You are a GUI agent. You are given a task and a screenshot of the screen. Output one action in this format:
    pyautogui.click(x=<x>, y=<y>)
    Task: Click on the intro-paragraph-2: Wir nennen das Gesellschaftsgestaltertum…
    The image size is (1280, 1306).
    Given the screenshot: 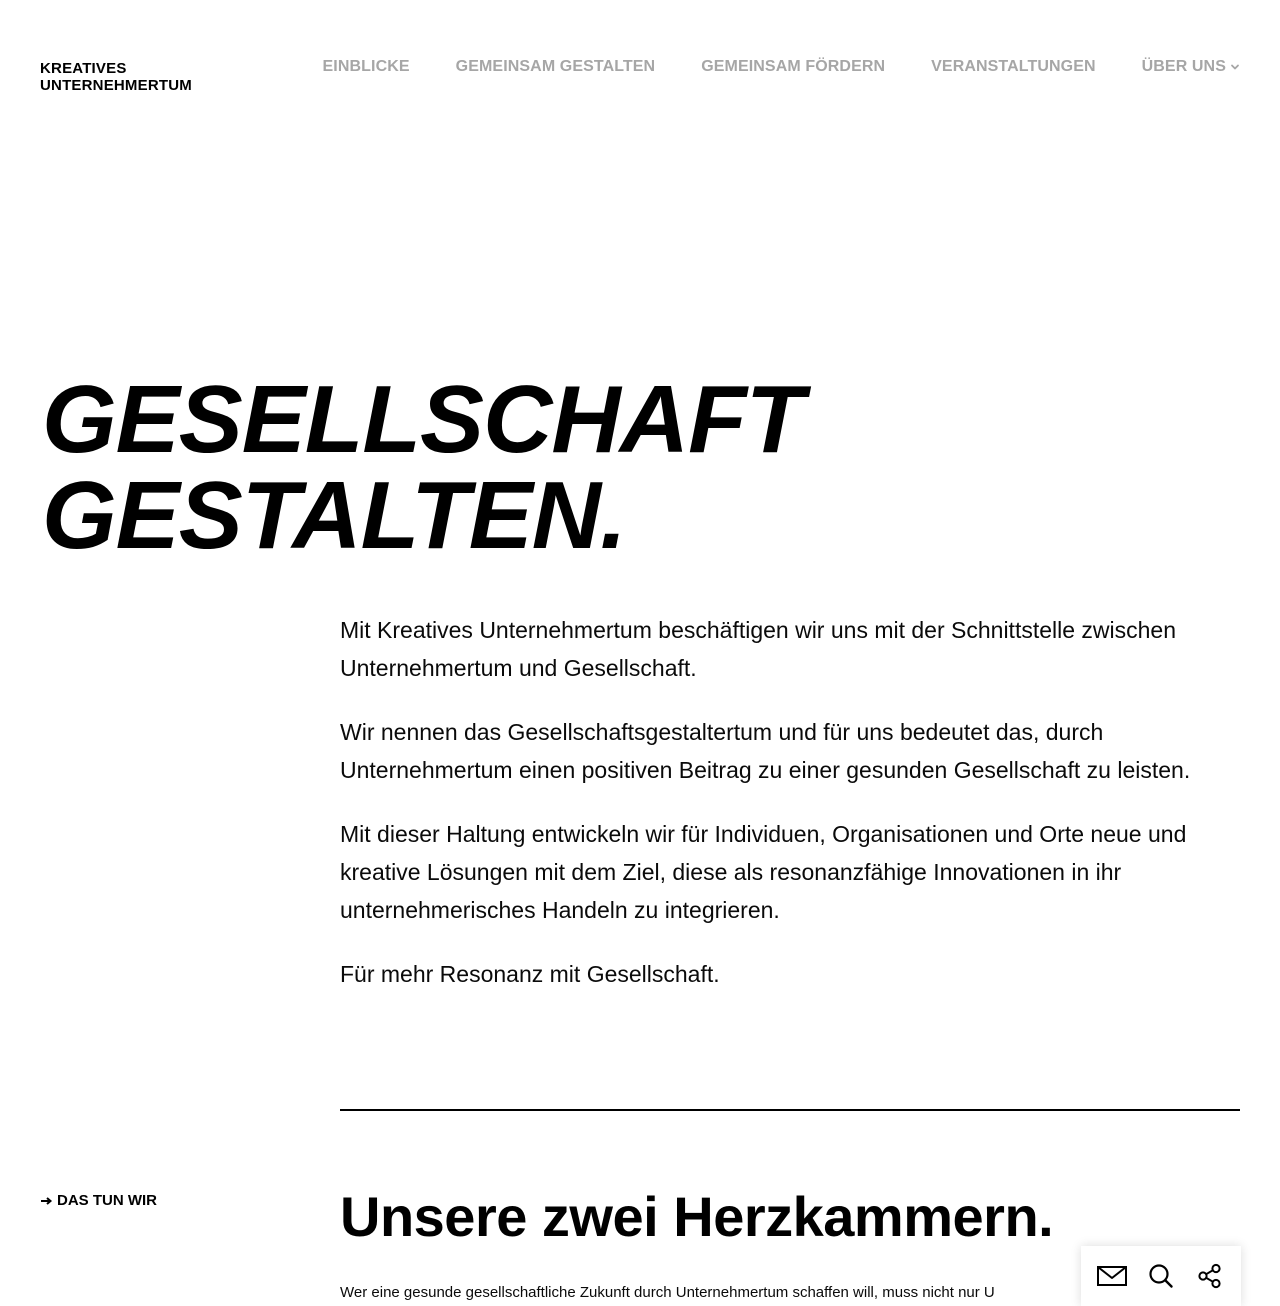 What is the action you would take?
    pyautogui.click(x=765, y=751)
    